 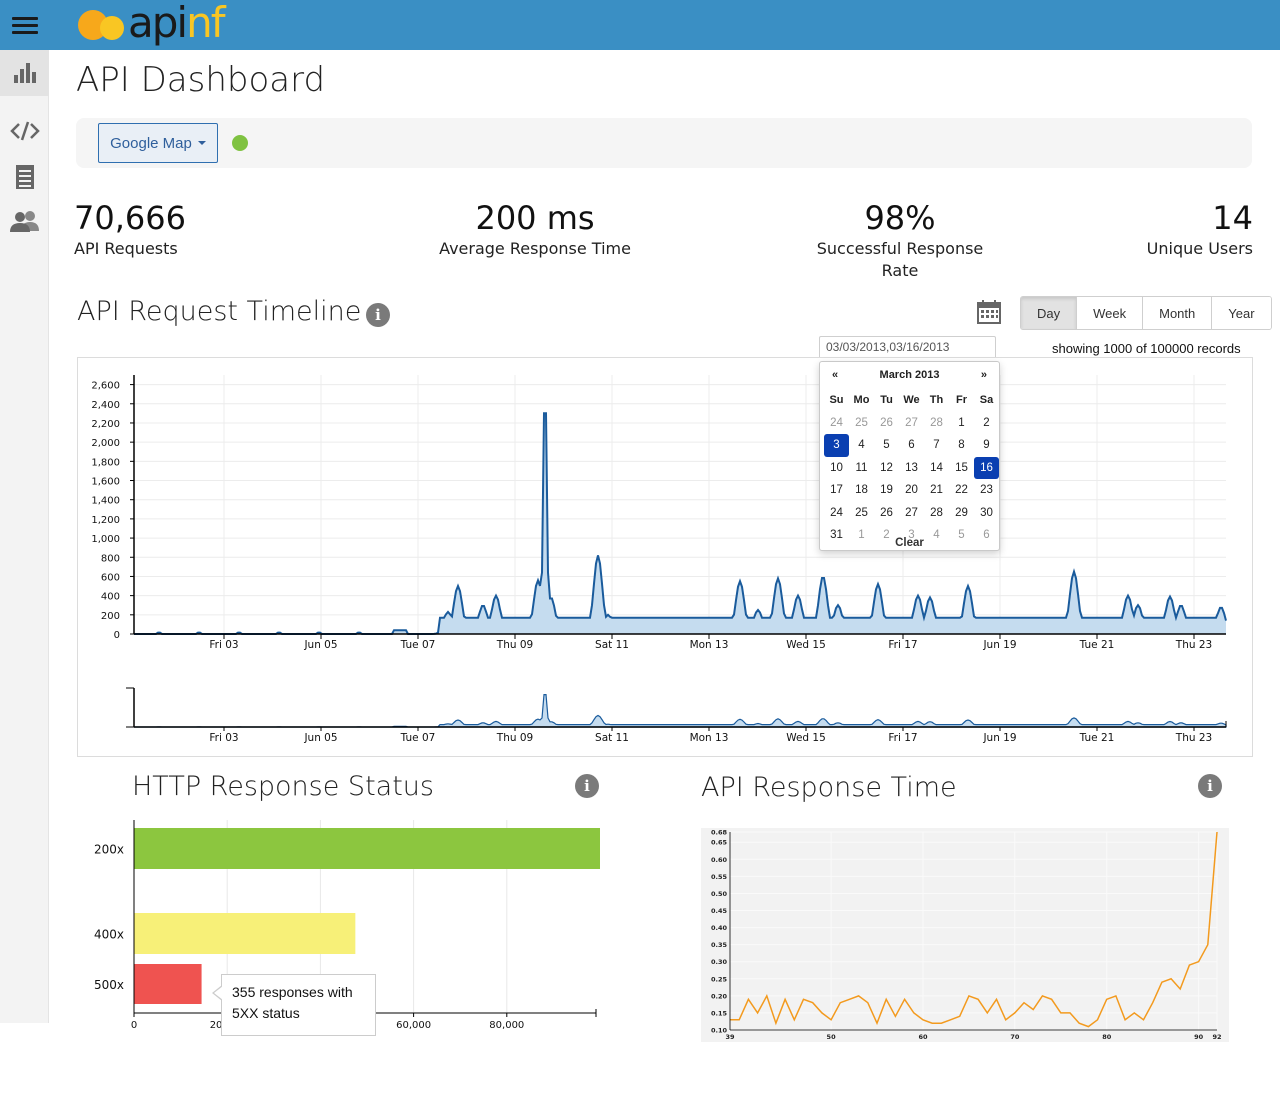 I want to click on timeline-y-tick-label: 1,400, so click(x=105, y=501).